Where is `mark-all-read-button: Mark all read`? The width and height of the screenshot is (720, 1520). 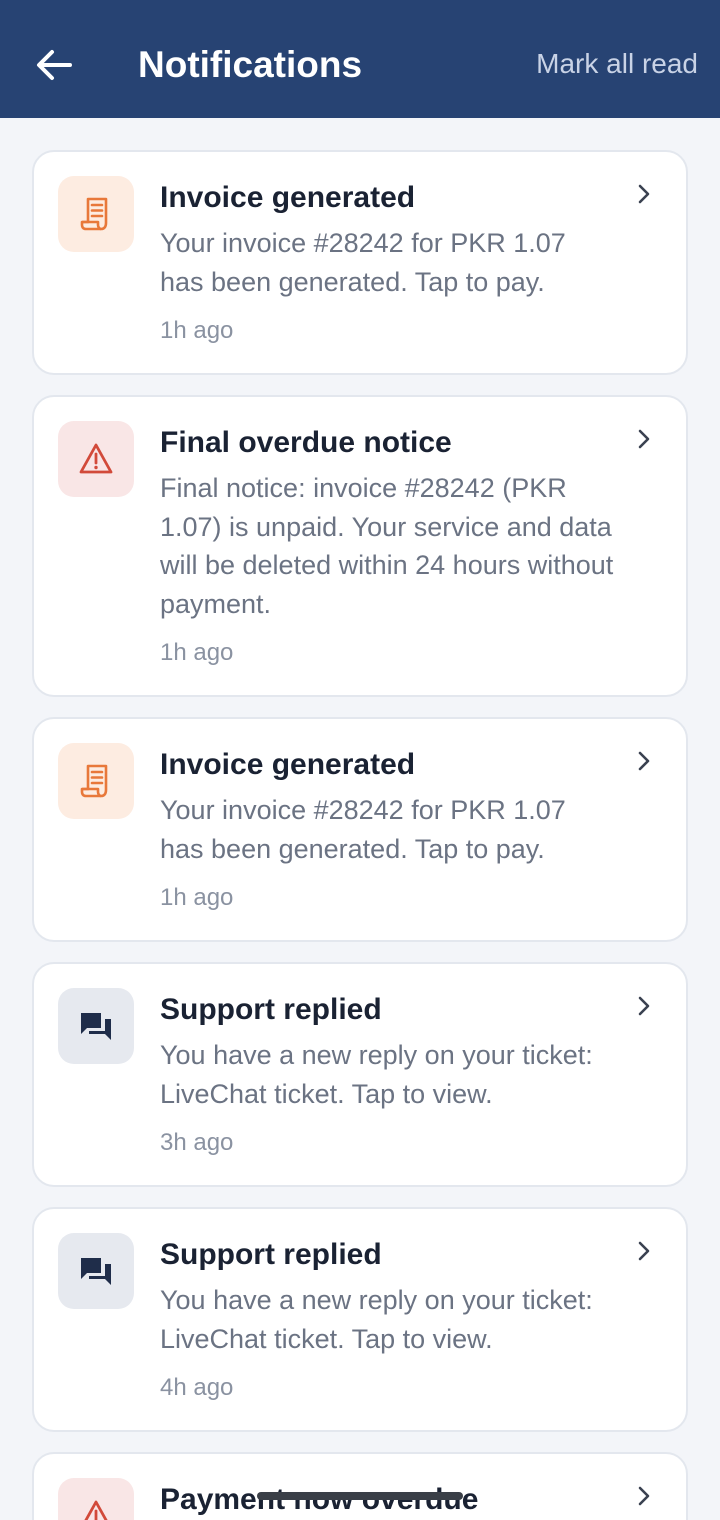
mark-all-read-button: Mark all read is located at coordinates (617, 64).